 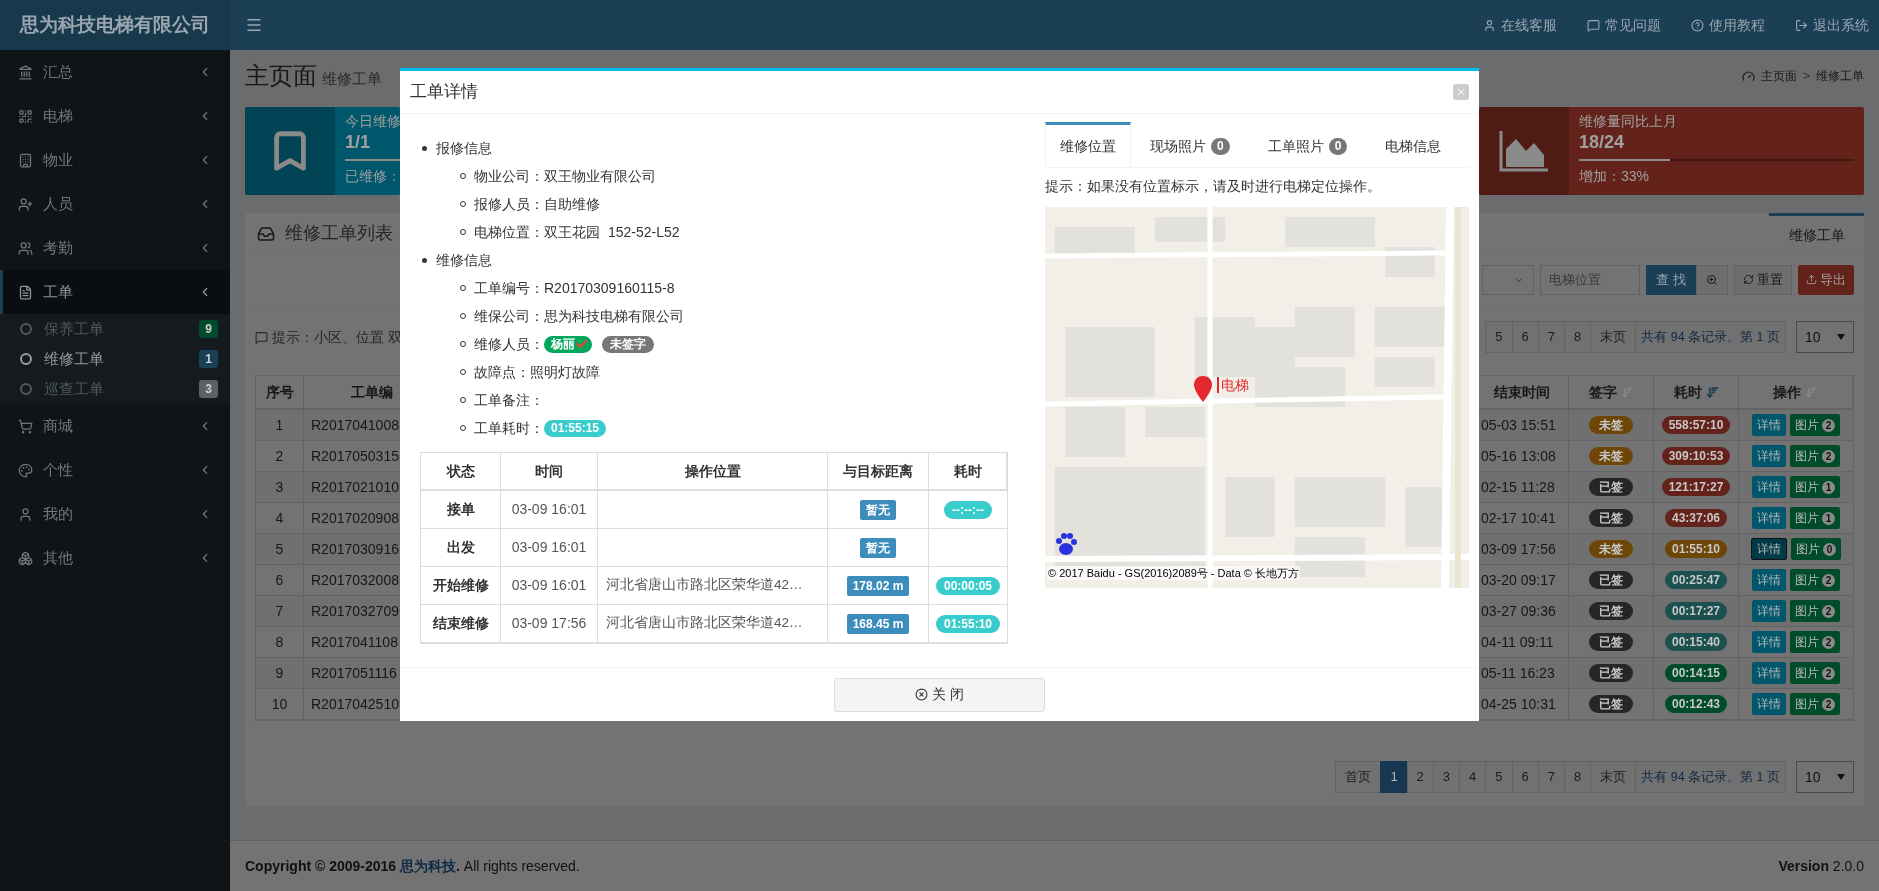 What do you see at coordinates (1671, 279) in the screenshot?
I see `search-button: 查 找` at bounding box center [1671, 279].